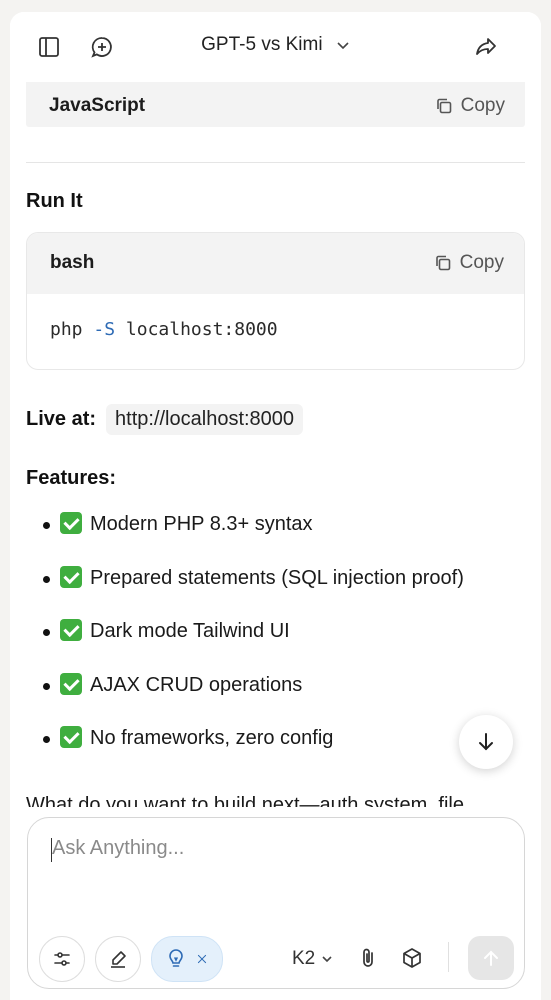  I want to click on share-icon, so click(486, 46).